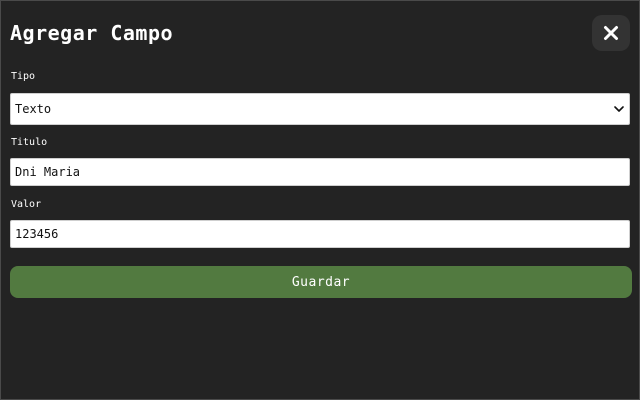 The height and width of the screenshot is (400, 640). I want to click on tipo-select-value: Texto, so click(33, 109).